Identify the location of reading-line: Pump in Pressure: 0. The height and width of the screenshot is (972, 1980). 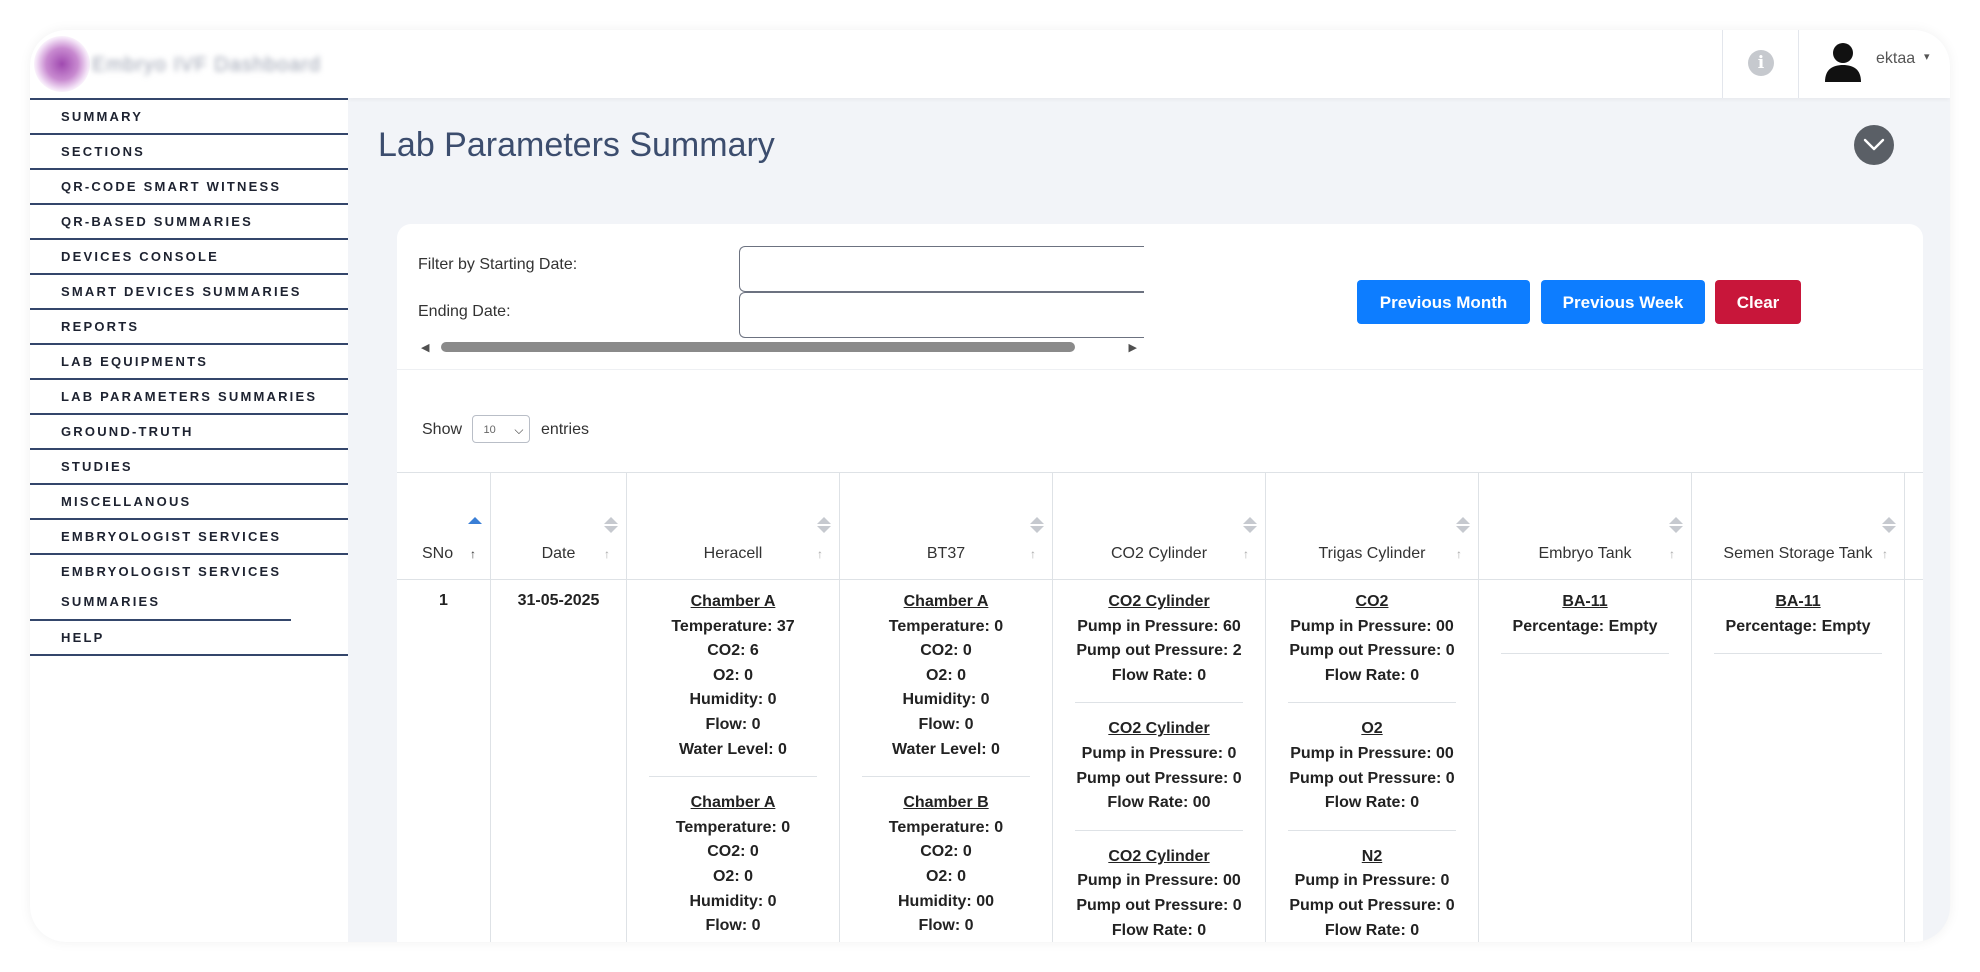
(1159, 753).